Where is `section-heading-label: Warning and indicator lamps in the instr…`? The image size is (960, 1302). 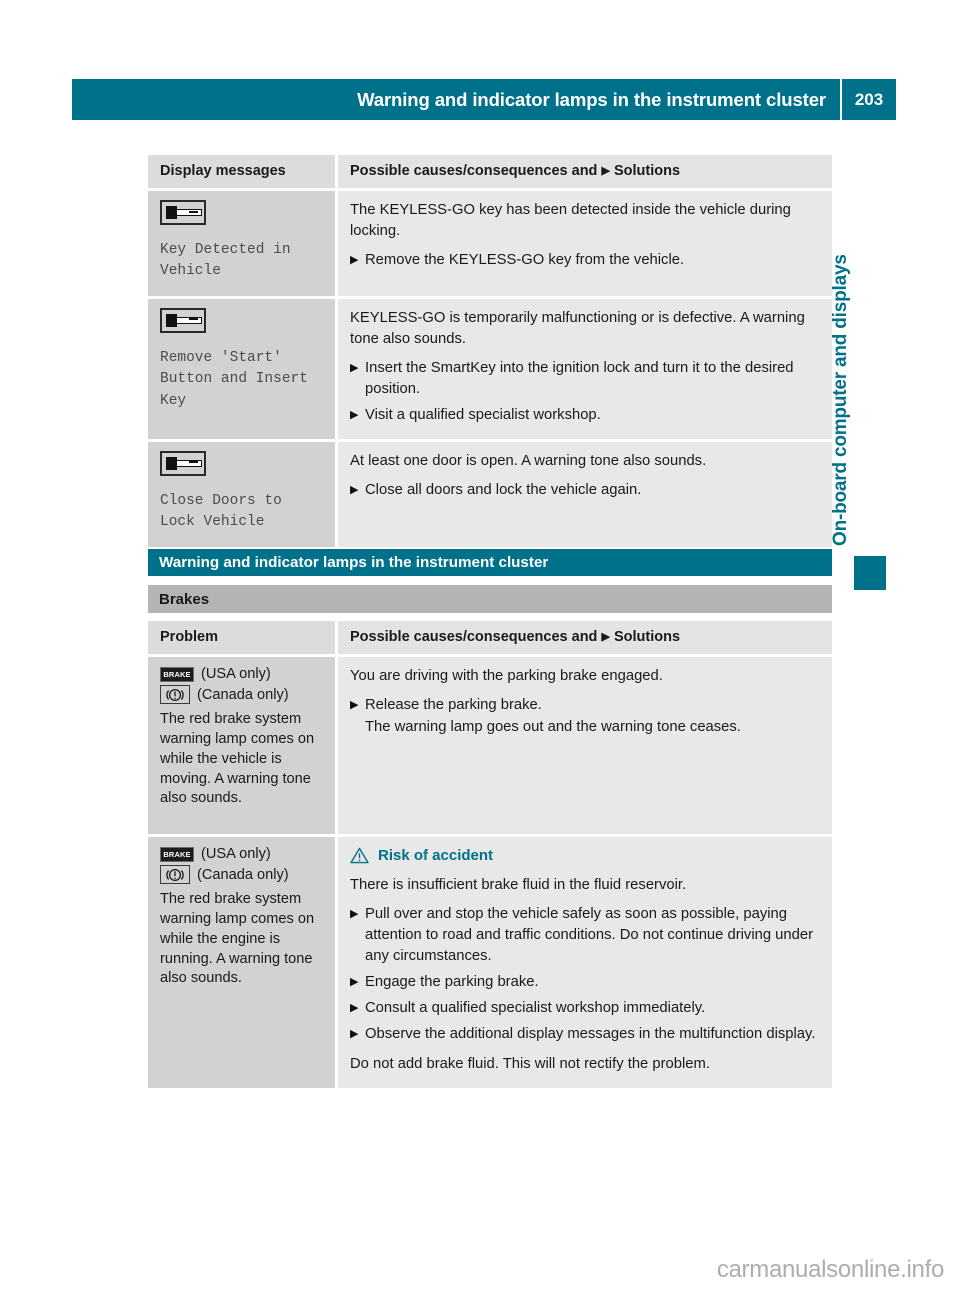 section-heading-label: Warning and indicator lamps in the instr… is located at coordinates (354, 562).